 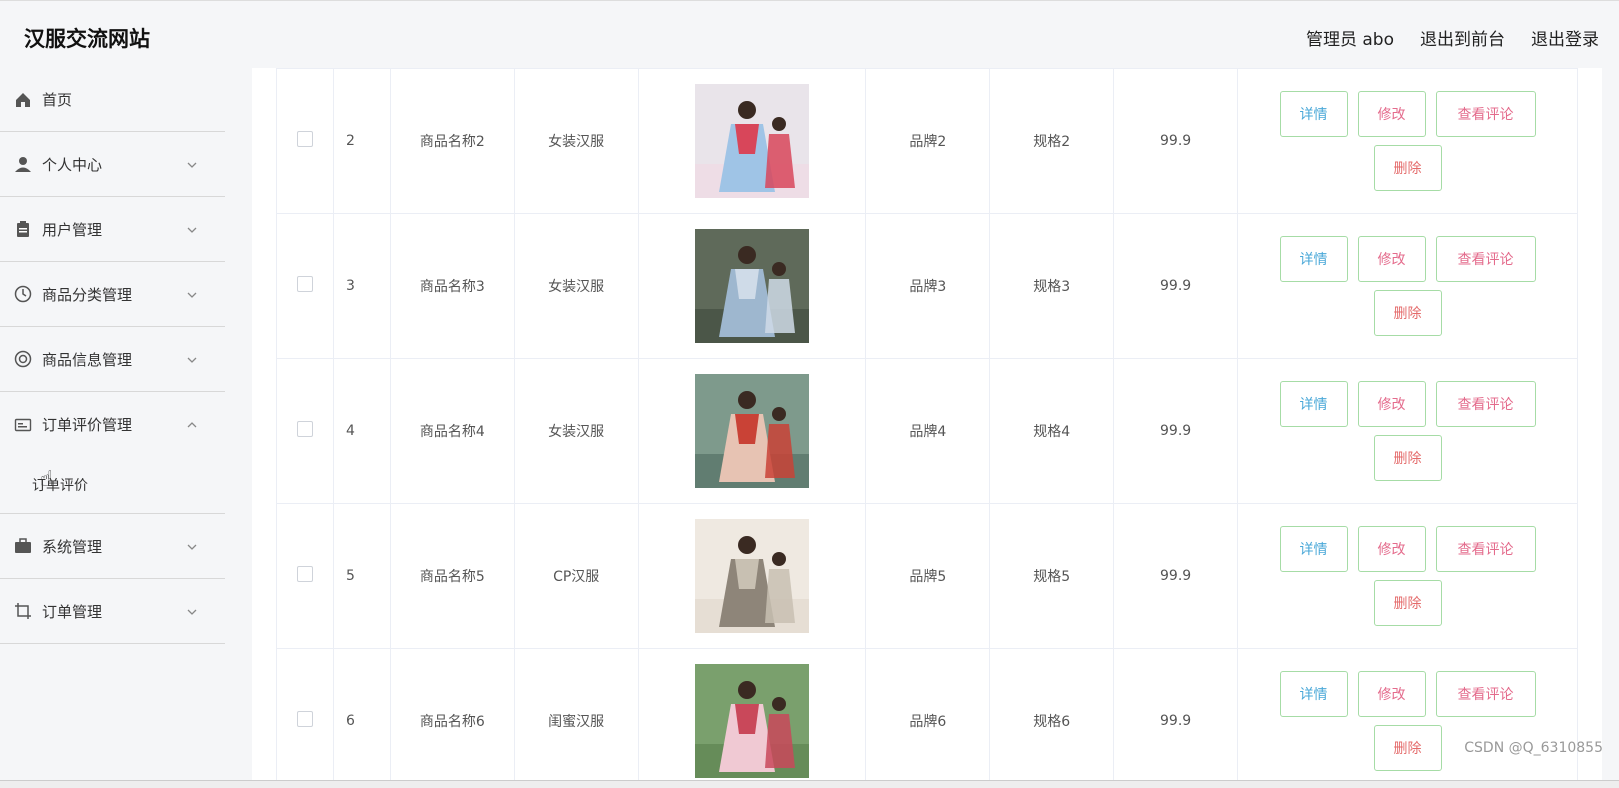 I want to click on home-icon, so click(x=23, y=100).